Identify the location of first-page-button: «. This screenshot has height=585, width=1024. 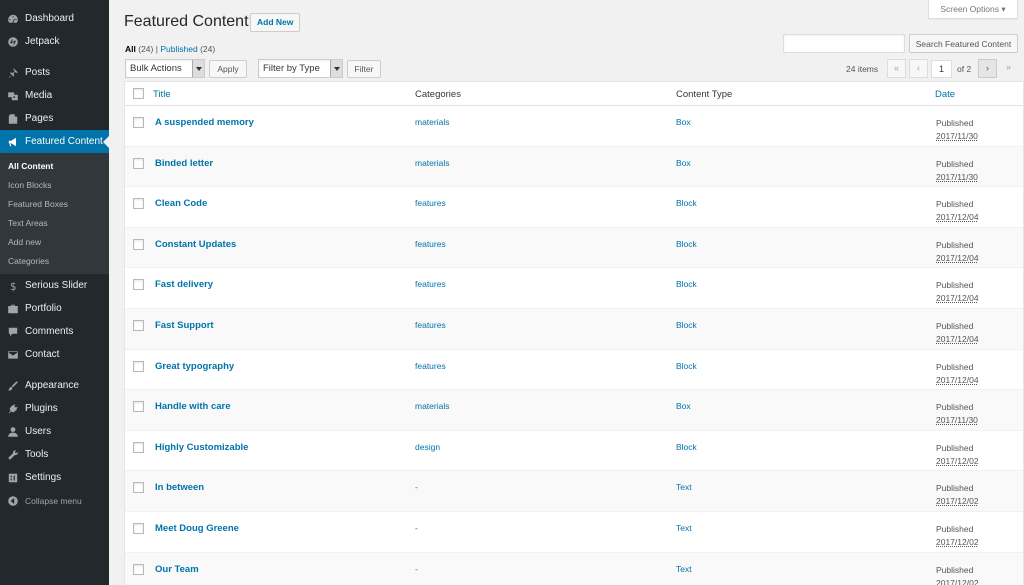
(896, 68).